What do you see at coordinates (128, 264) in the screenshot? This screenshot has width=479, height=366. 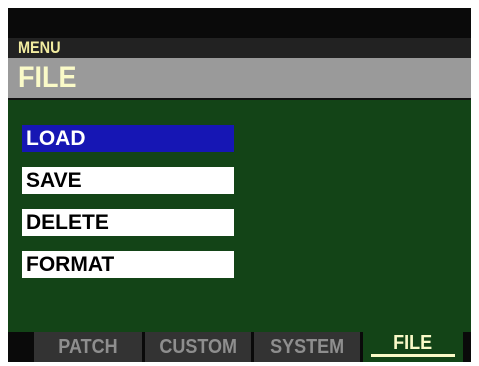 I see `menu-item-format: FORMAT` at bounding box center [128, 264].